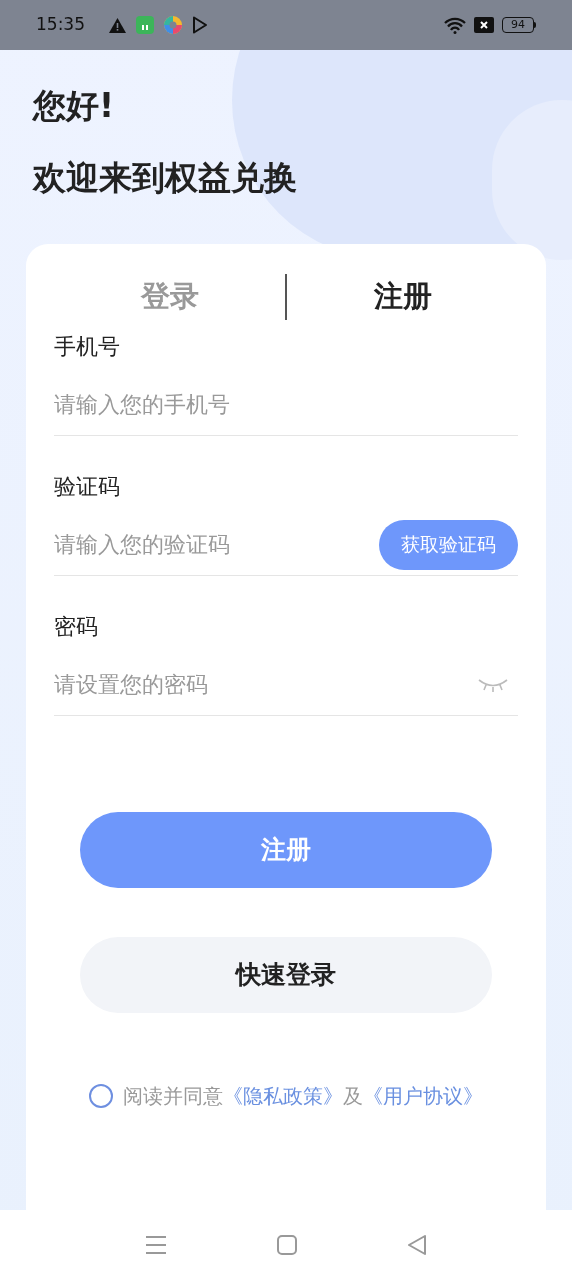  What do you see at coordinates (60, 25) in the screenshot?
I see `status-time: 15:35` at bounding box center [60, 25].